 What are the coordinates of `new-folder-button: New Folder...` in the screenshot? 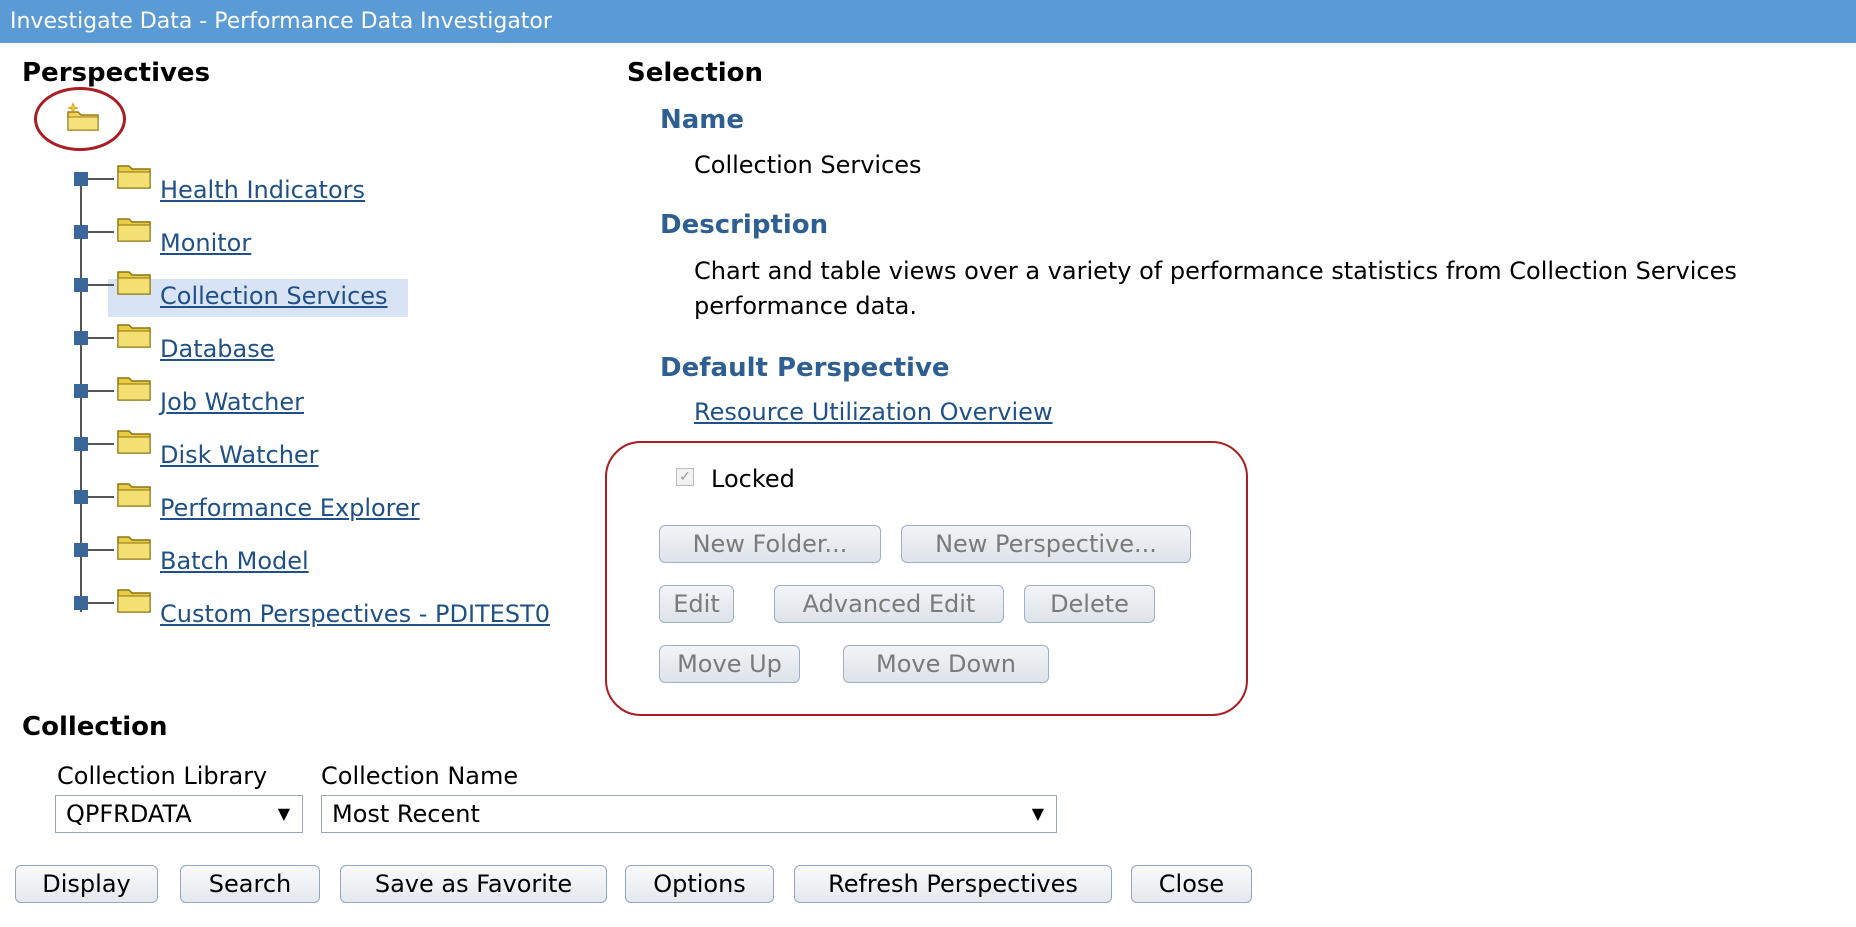 It's located at (770, 544).